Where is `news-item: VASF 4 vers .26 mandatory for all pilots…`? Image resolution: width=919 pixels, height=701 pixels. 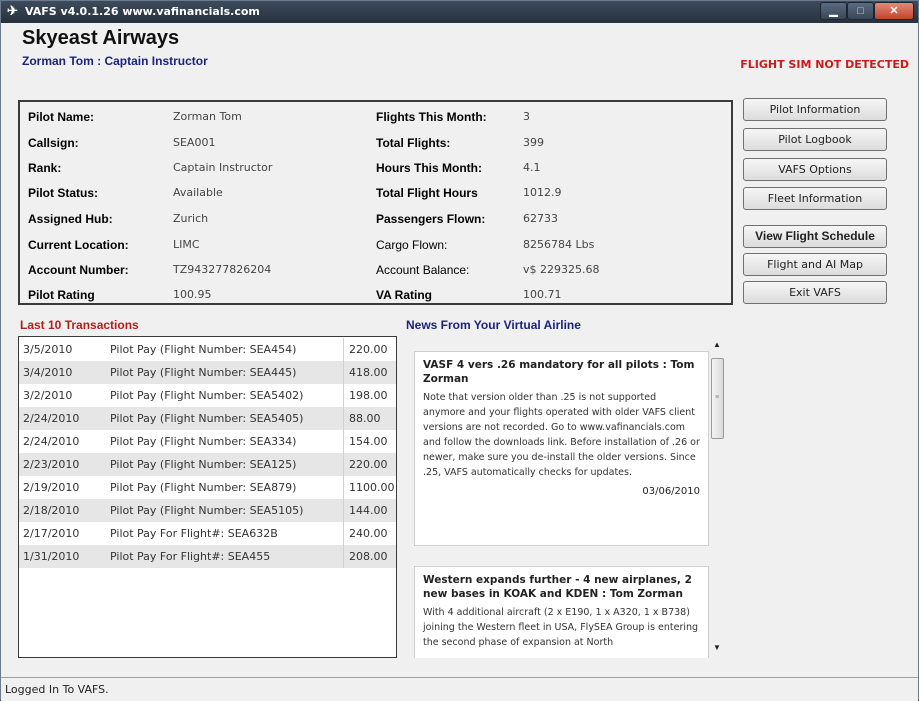
news-item: VASF 4 vers .26 mandatory for all pilots… is located at coordinates (561, 448).